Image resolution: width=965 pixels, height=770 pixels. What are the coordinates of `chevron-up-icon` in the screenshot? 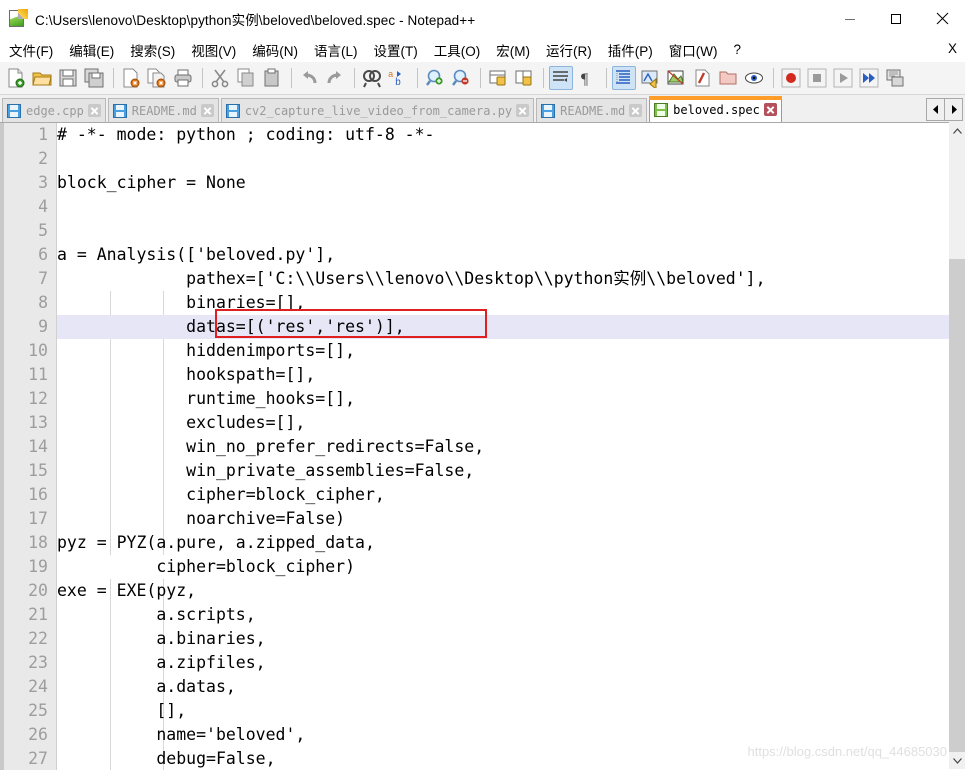 It's located at (957, 130).